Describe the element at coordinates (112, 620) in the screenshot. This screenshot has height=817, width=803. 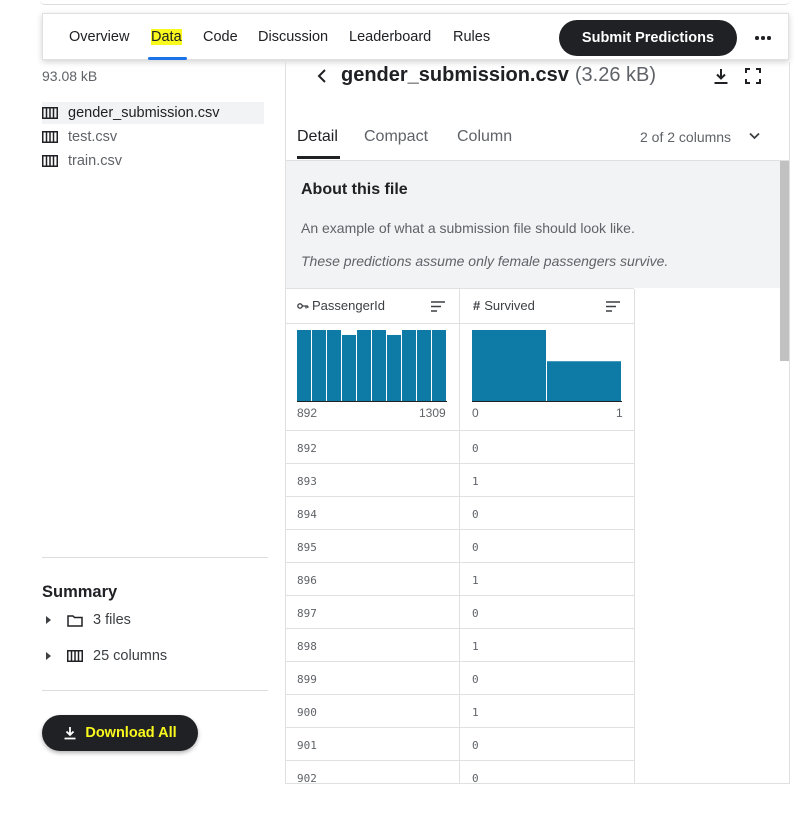
I see `summary-files-label: 3 files` at that location.